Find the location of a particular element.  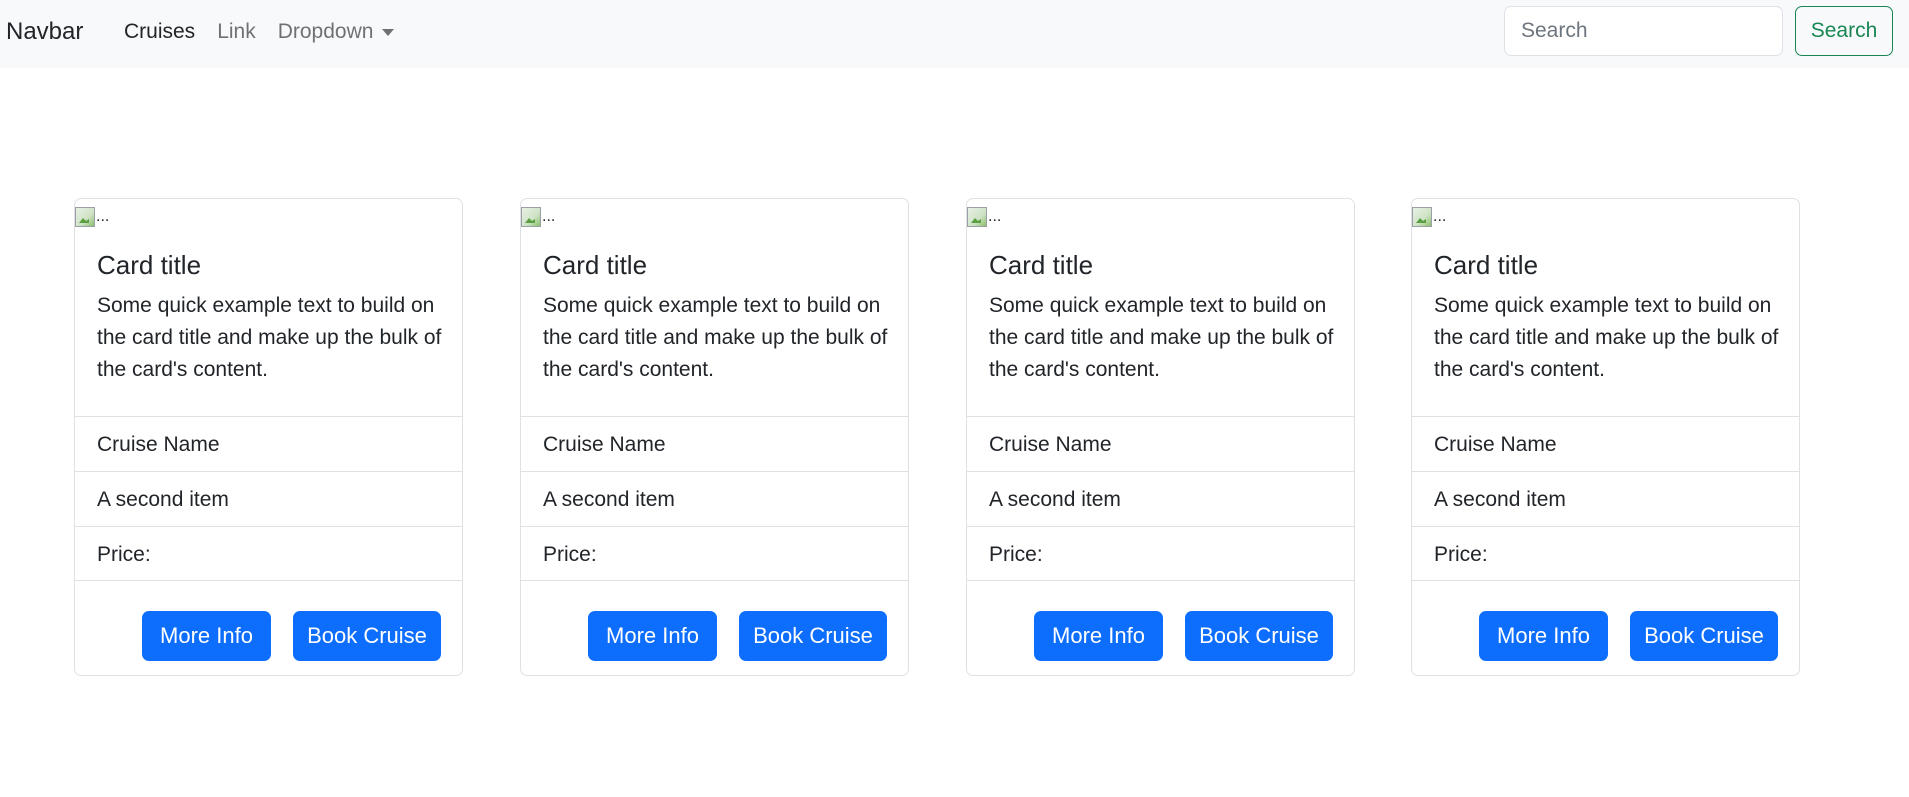

search-input is located at coordinates (1643, 31).